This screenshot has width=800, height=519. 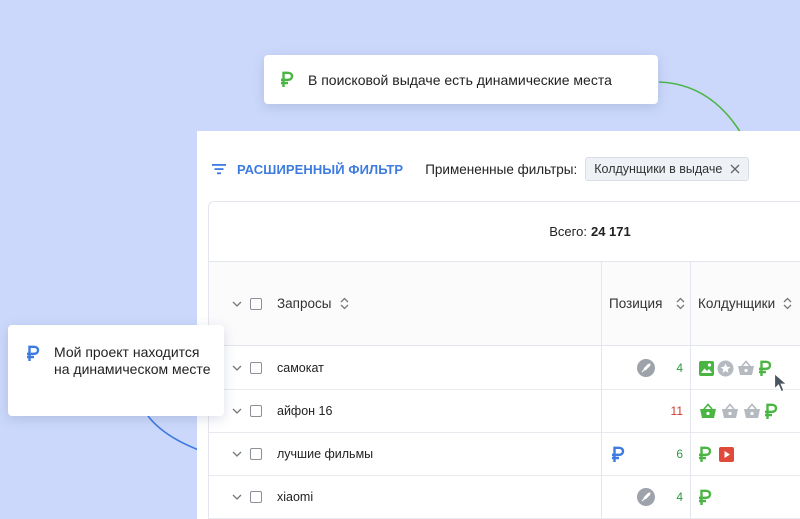 What do you see at coordinates (781, 382) in the screenshot?
I see `mouse-cursor-icon` at bounding box center [781, 382].